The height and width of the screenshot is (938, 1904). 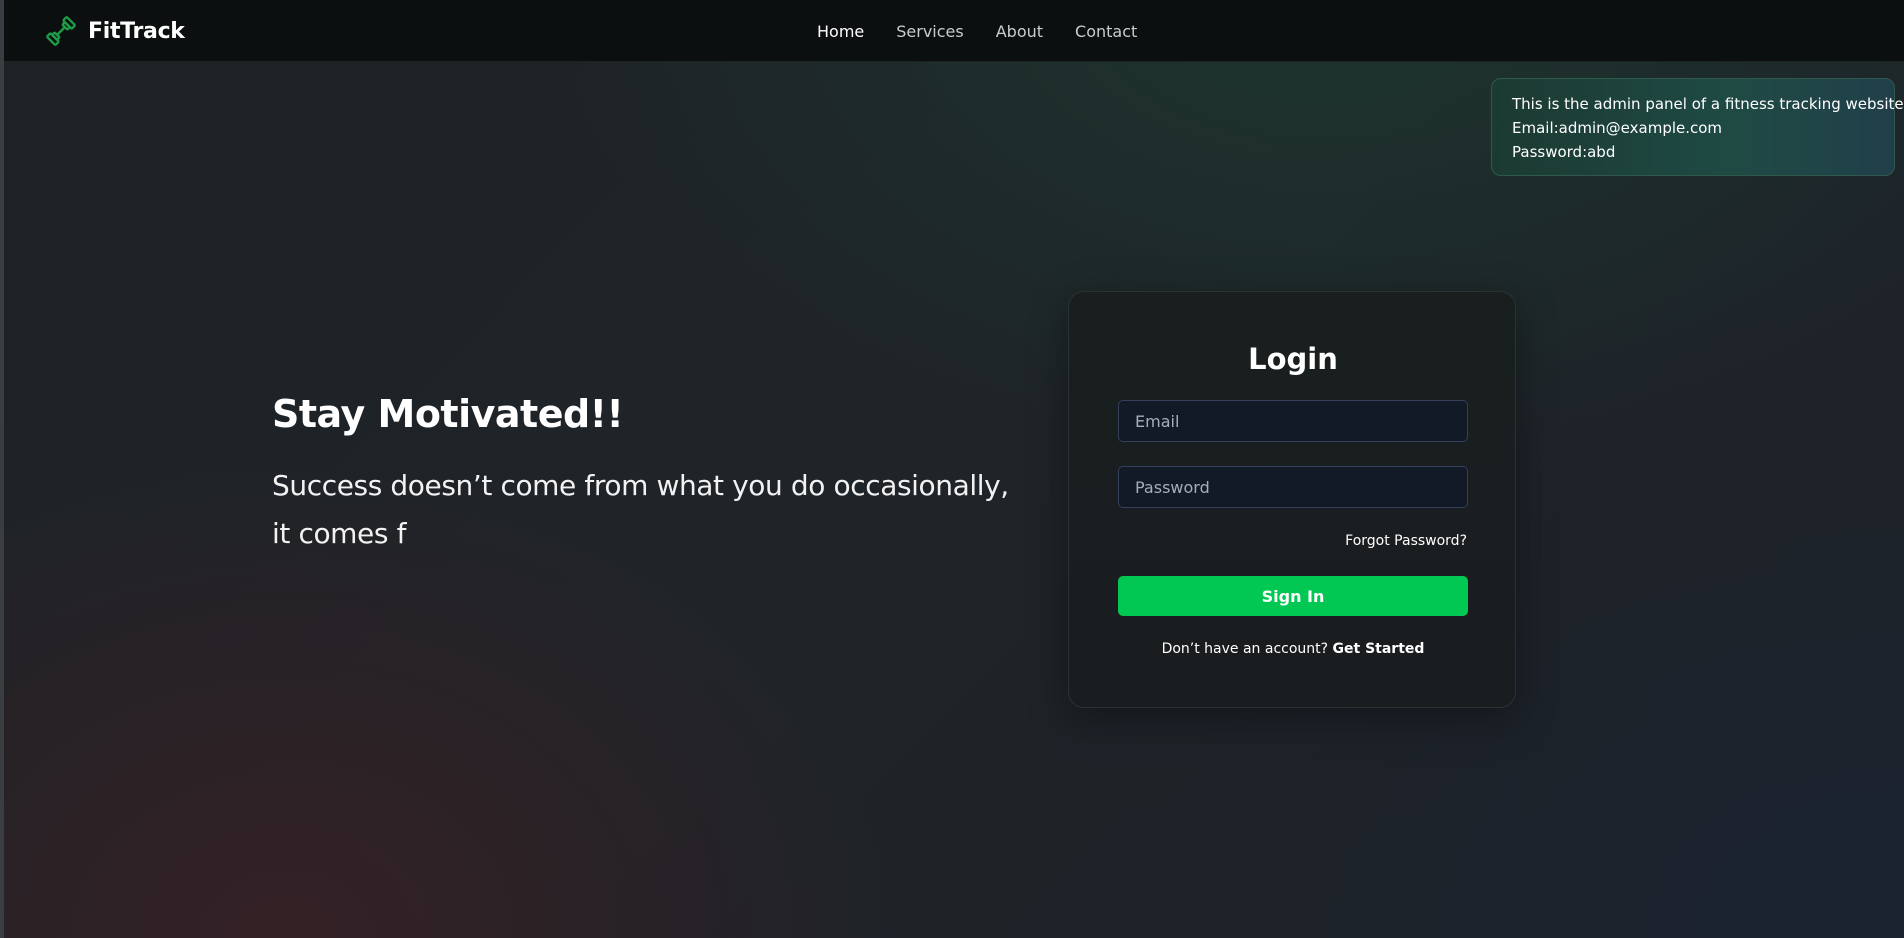 What do you see at coordinates (1379, 649) in the screenshot?
I see `get-started-link: Get Started` at bounding box center [1379, 649].